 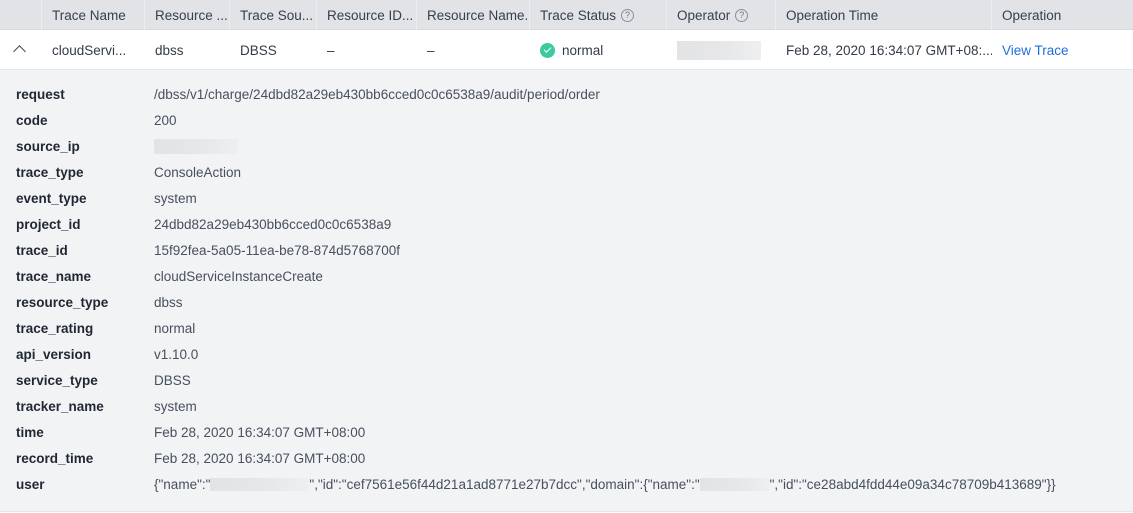 I want to click on detail-key: tracker_name, so click(x=60, y=406).